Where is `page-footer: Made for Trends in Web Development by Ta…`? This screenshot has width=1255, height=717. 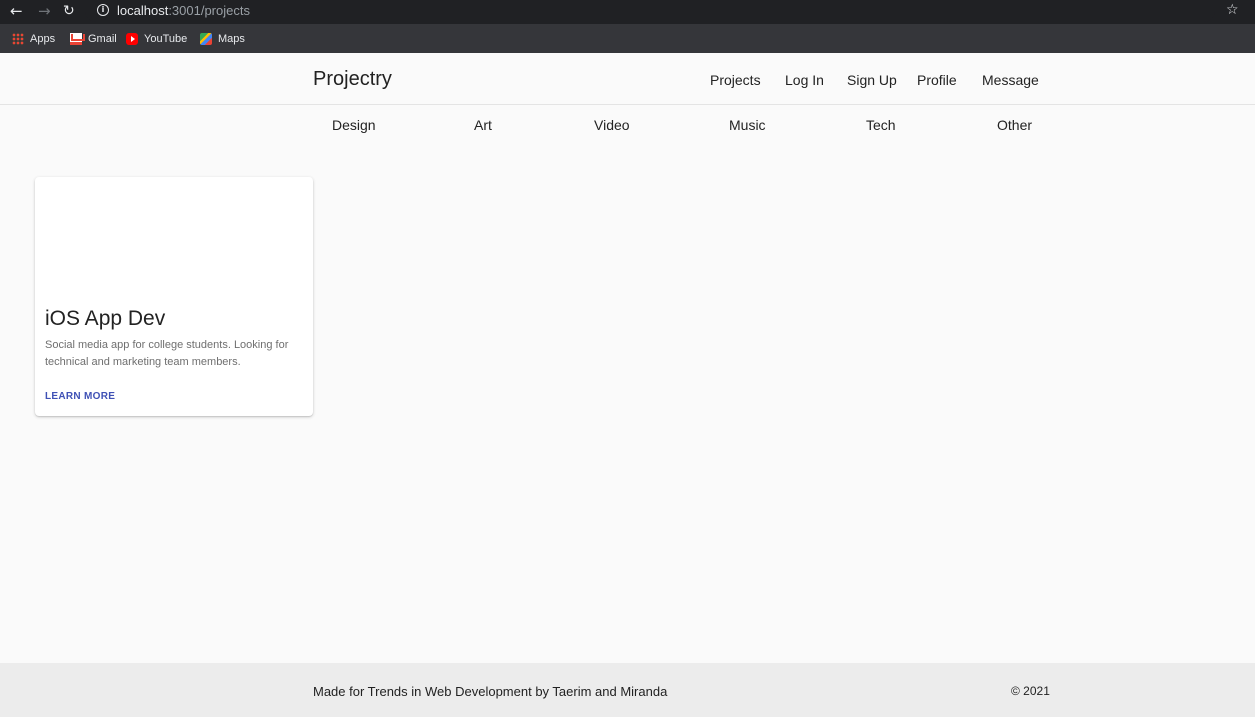
page-footer: Made for Trends in Web Development by Ta… is located at coordinates (627, 690).